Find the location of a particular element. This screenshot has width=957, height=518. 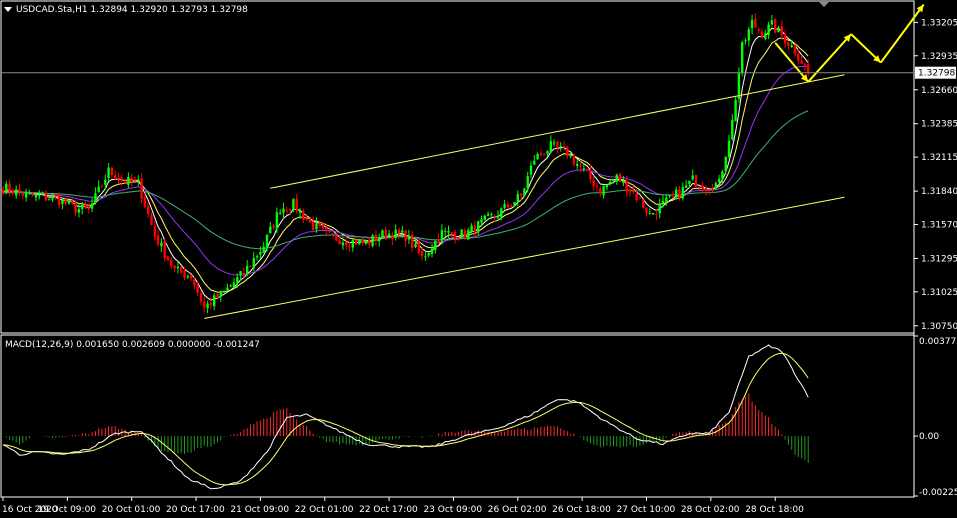

forecast-arrows-layer is located at coordinates (849, 43).